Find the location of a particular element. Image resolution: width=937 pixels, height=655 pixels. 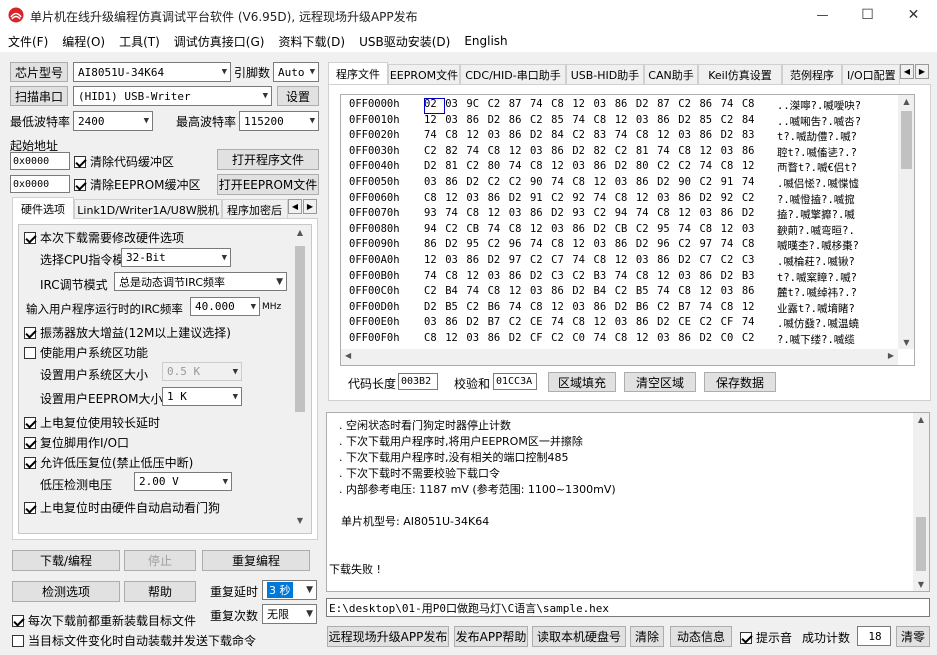

hex-byte: 81 is located at coordinates (455, 168).